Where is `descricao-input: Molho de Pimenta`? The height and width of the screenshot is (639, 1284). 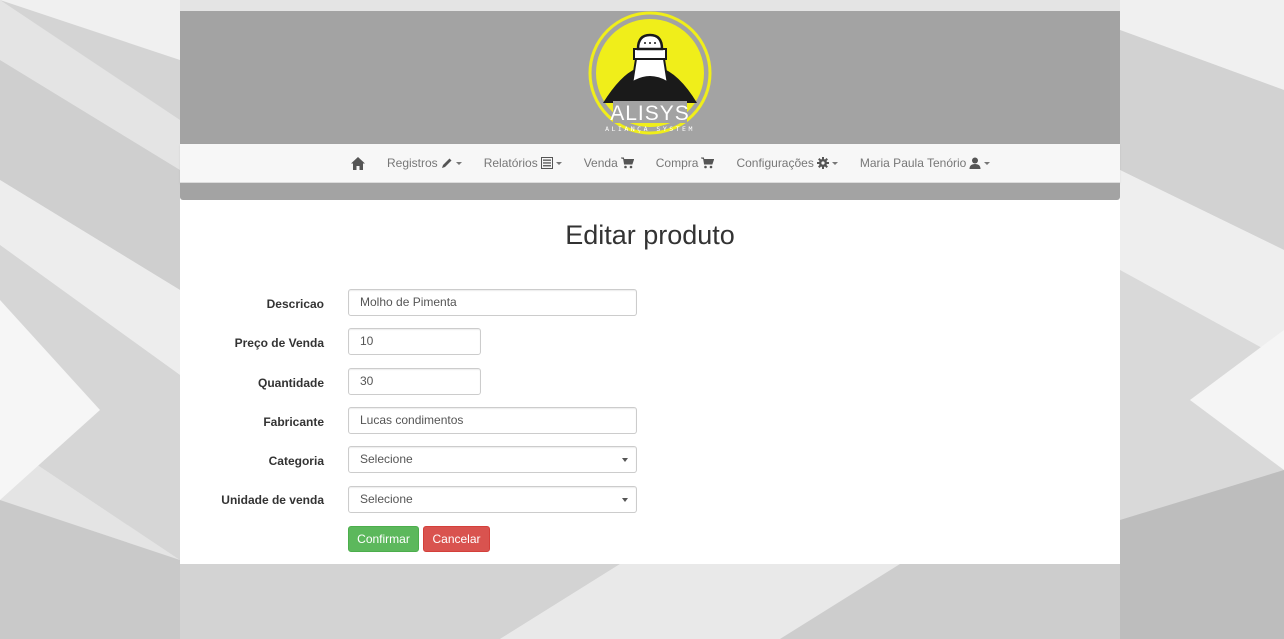
descricao-input: Molho de Pimenta is located at coordinates (492, 302).